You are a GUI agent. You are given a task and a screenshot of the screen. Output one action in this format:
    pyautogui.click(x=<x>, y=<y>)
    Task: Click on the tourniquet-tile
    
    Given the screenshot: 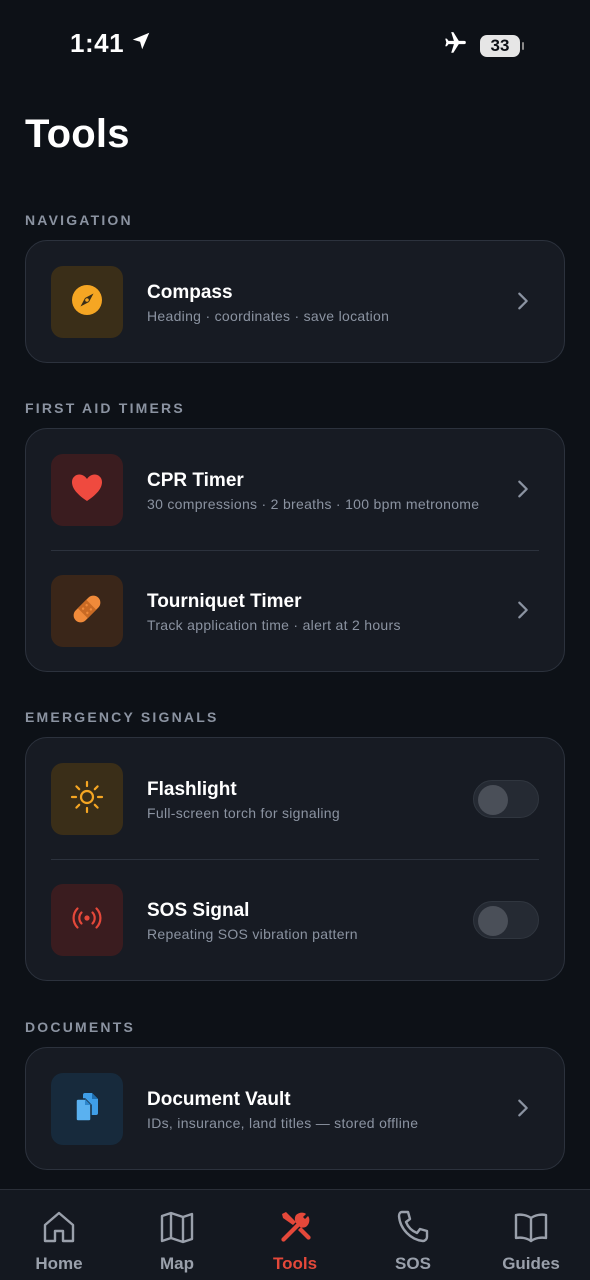 What is the action you would take?
    pyautogui.click(x=87, y=611)
    